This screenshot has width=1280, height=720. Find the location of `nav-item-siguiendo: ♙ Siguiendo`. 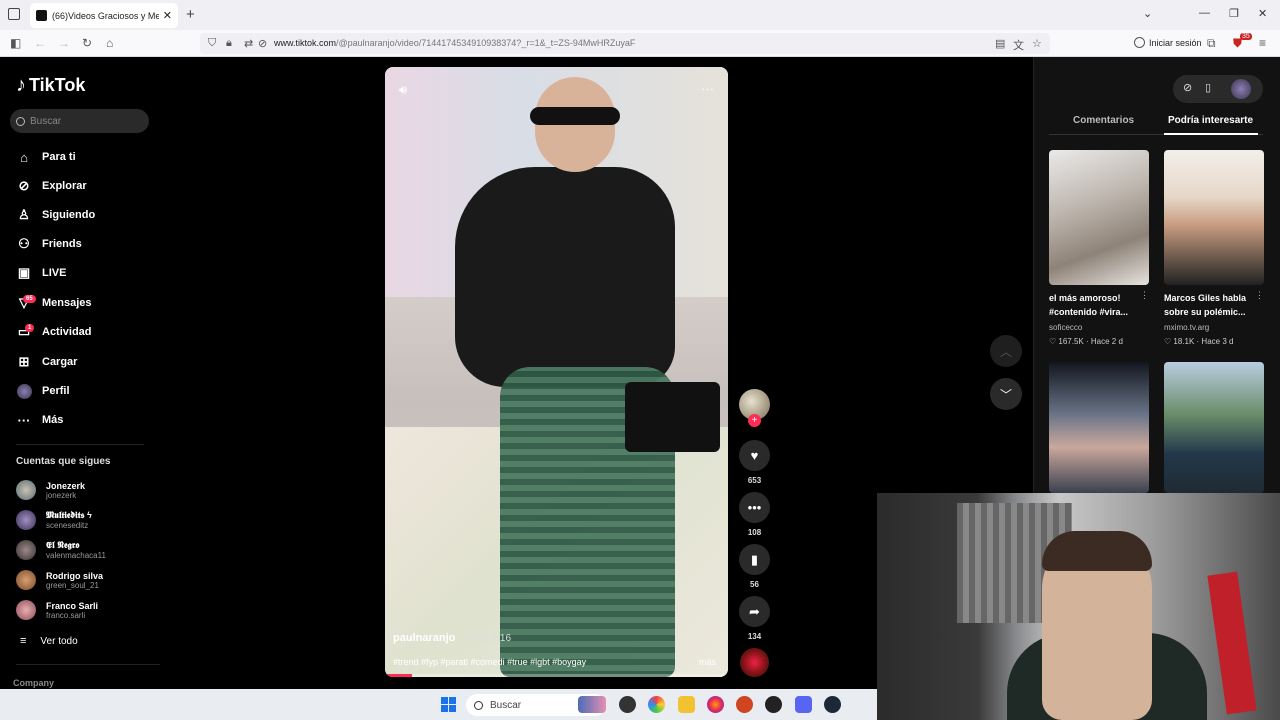

nav-item-siguiendo: ♙ Siguiendo is located at coordinates (55, 215).